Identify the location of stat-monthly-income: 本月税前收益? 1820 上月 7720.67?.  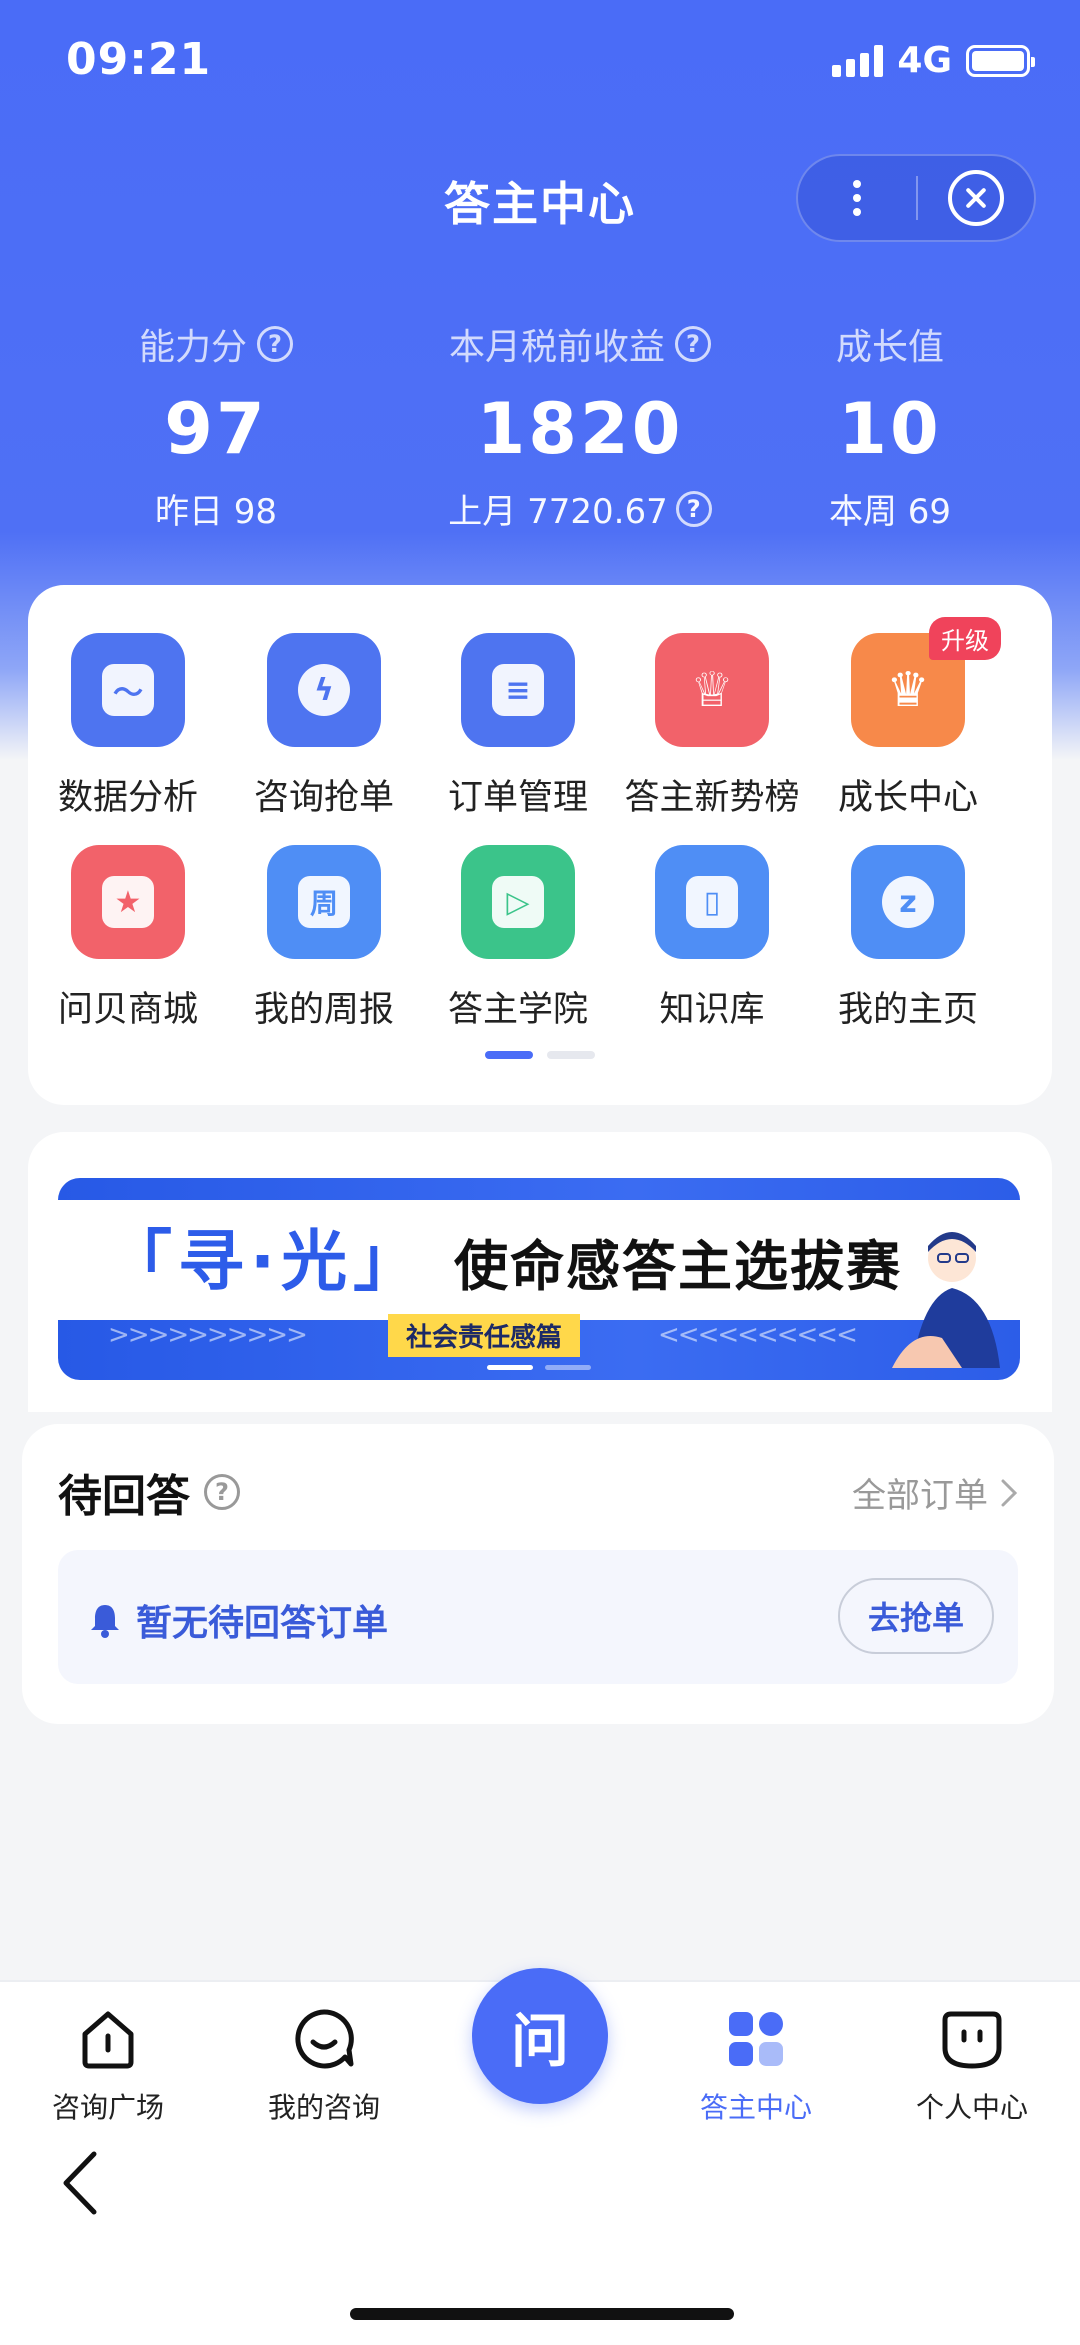
(580, 425).